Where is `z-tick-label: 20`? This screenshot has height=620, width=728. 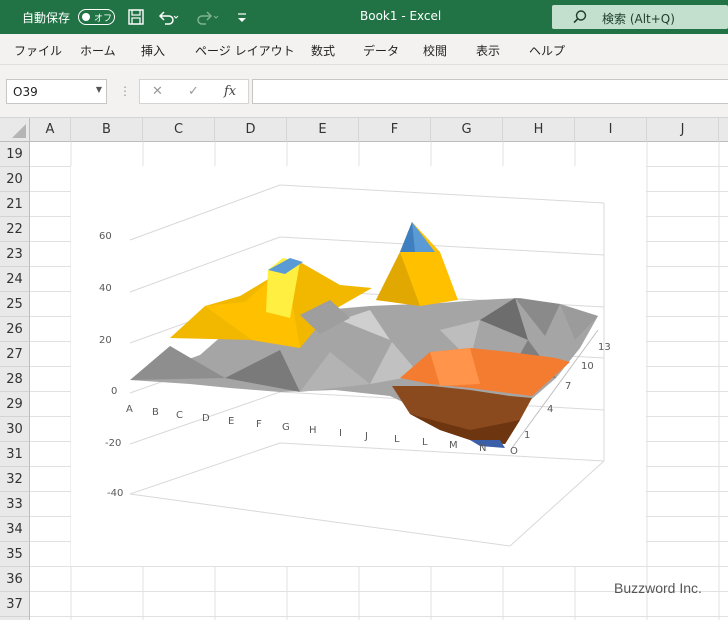
z-tick-label: 20 is located at coordinates (105, 340).